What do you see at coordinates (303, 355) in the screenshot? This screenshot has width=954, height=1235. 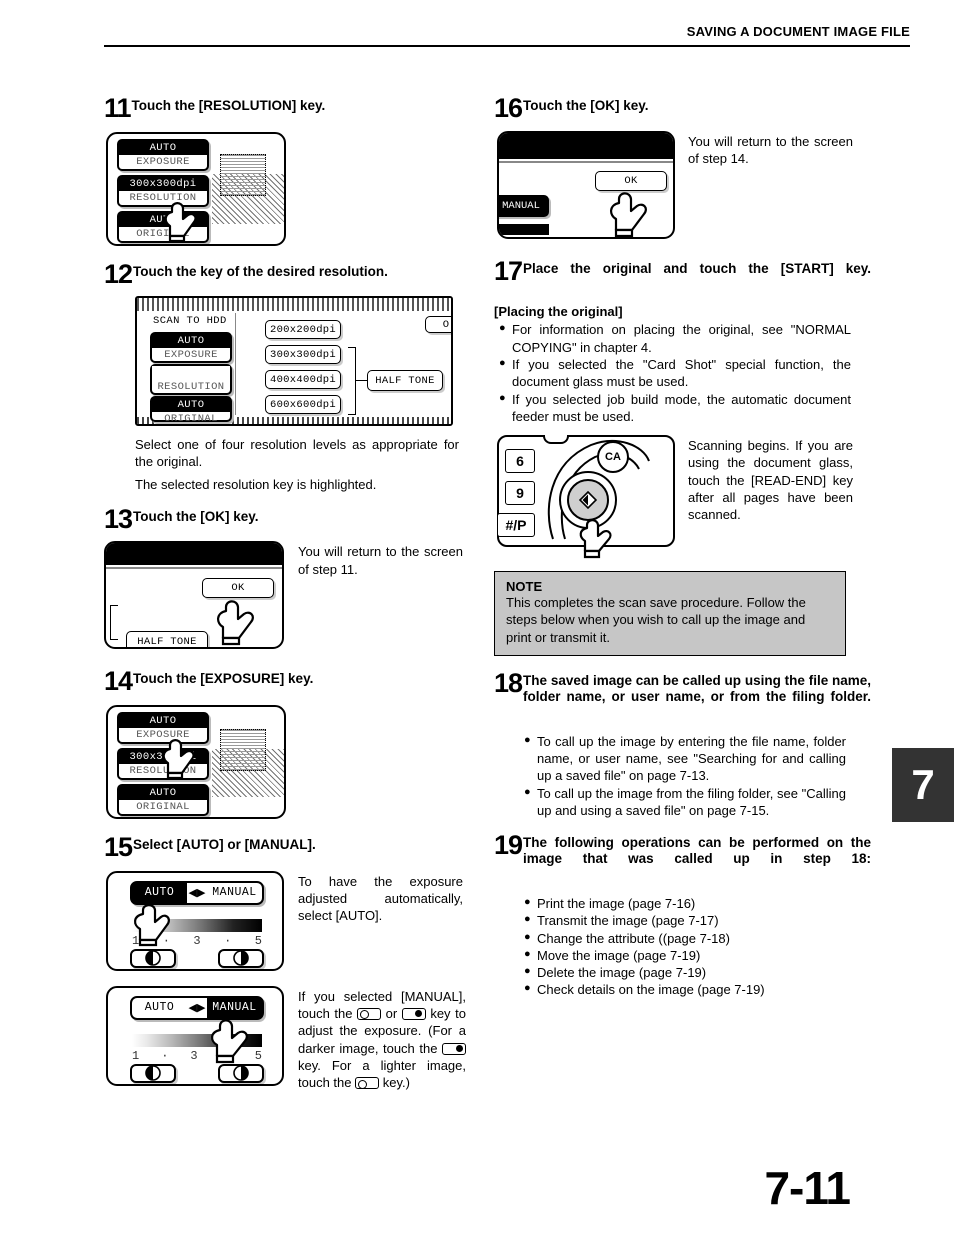 I see `resolution-option-300: 300x300dpi` at bounding box center [303, 355].